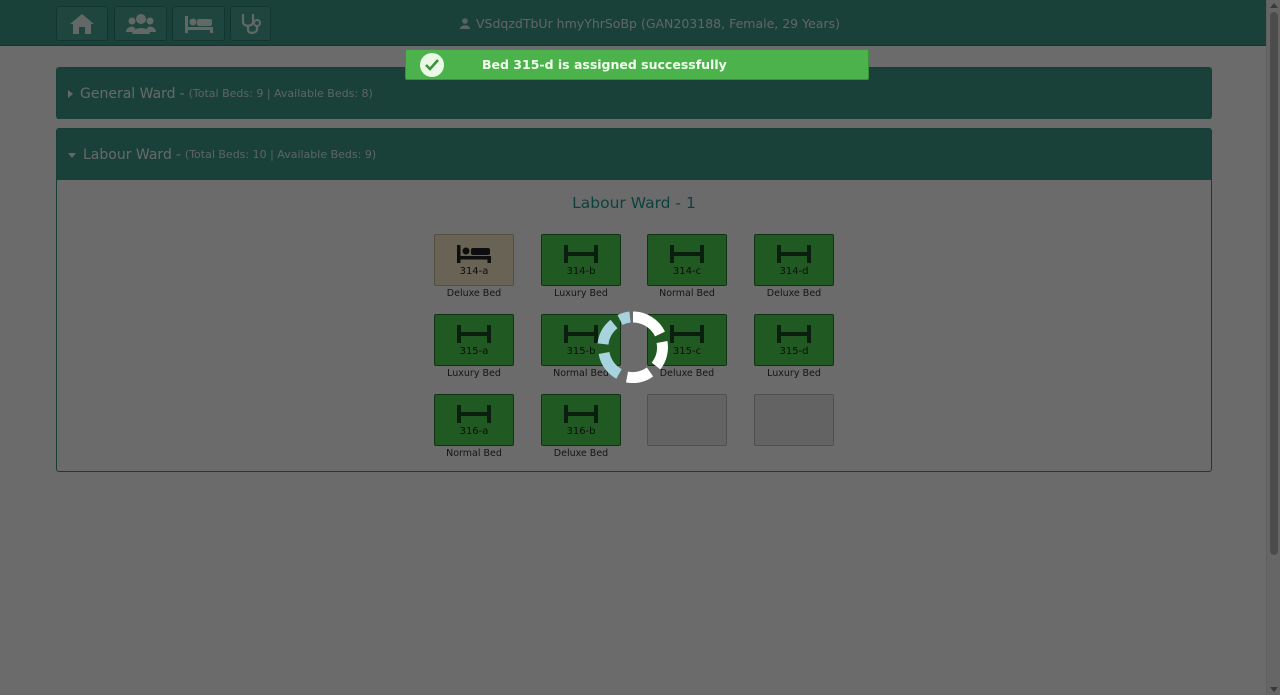  I want to click on clinical-button, so click(250, 23).